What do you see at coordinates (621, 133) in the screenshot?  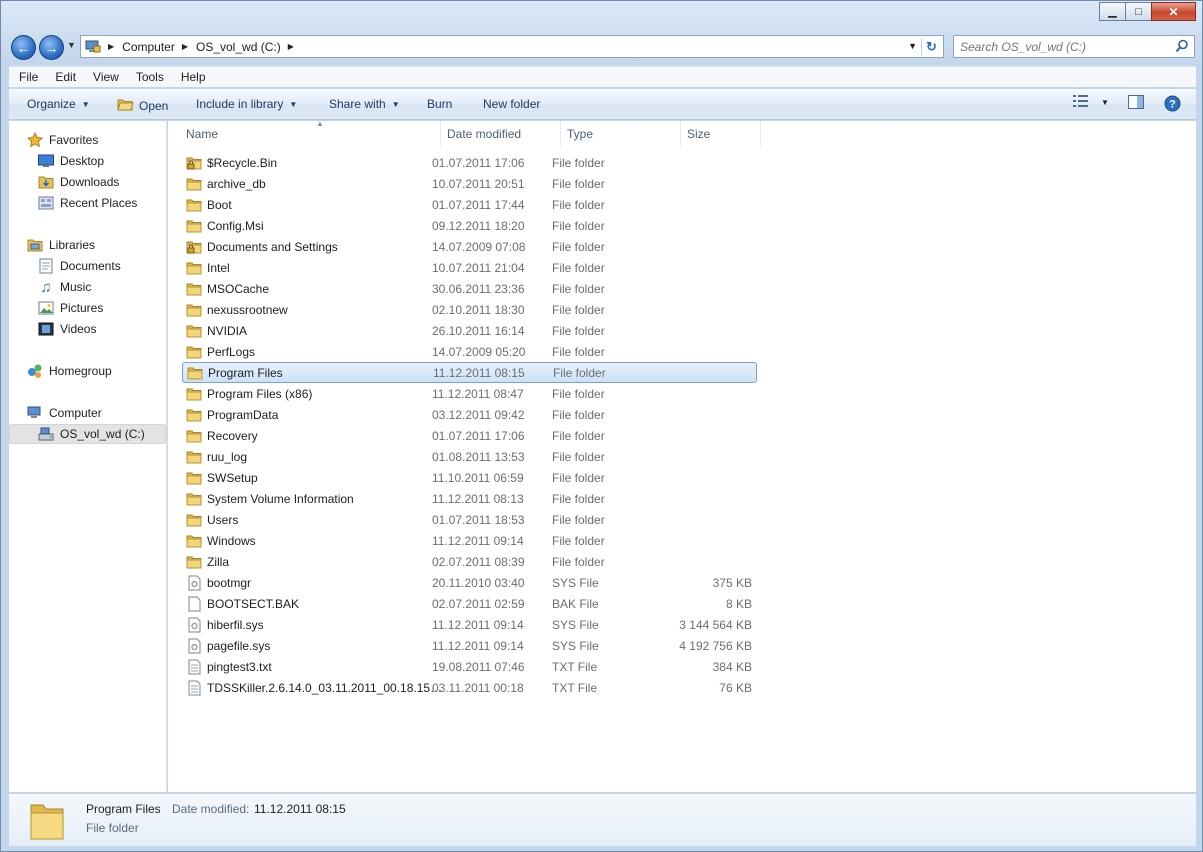 I see `column-header-type: Type` at bounding box center [621, 133].